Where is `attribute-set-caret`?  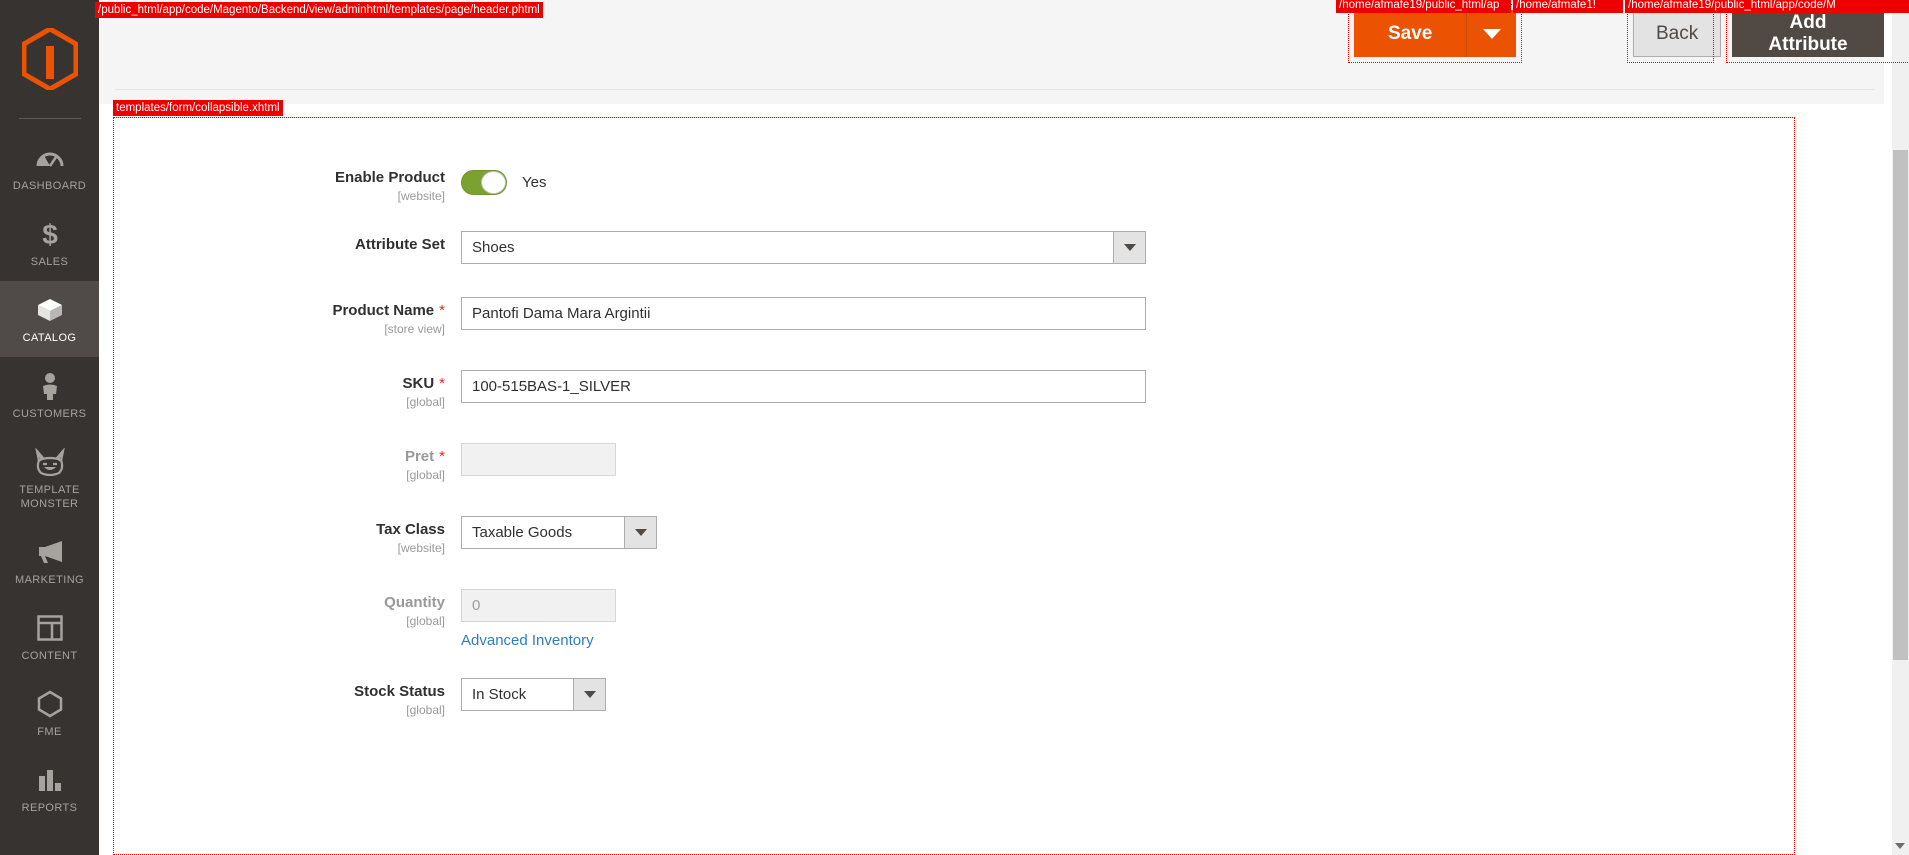
attribute-set-caret is located at coordinates (1129, 247).